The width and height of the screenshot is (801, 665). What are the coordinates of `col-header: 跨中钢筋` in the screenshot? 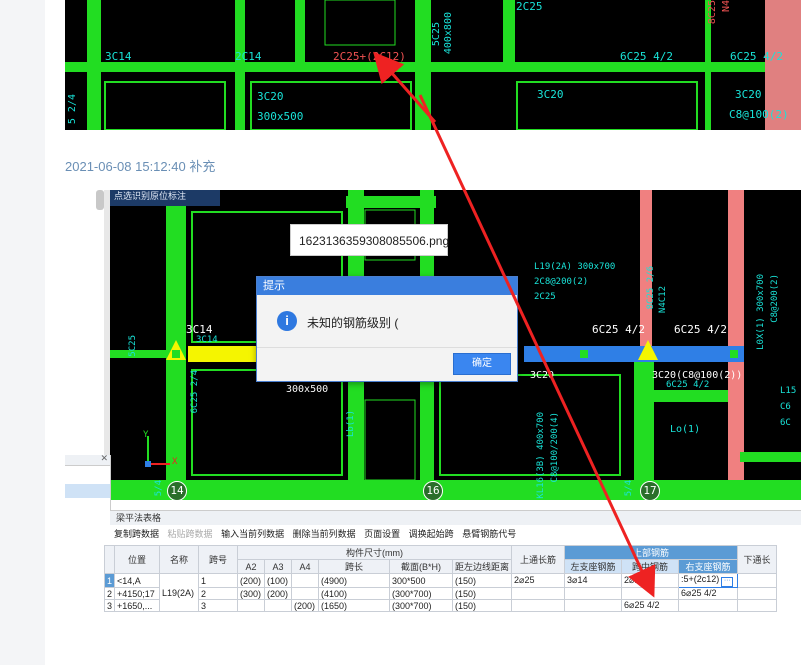 It's located at (650, 566).